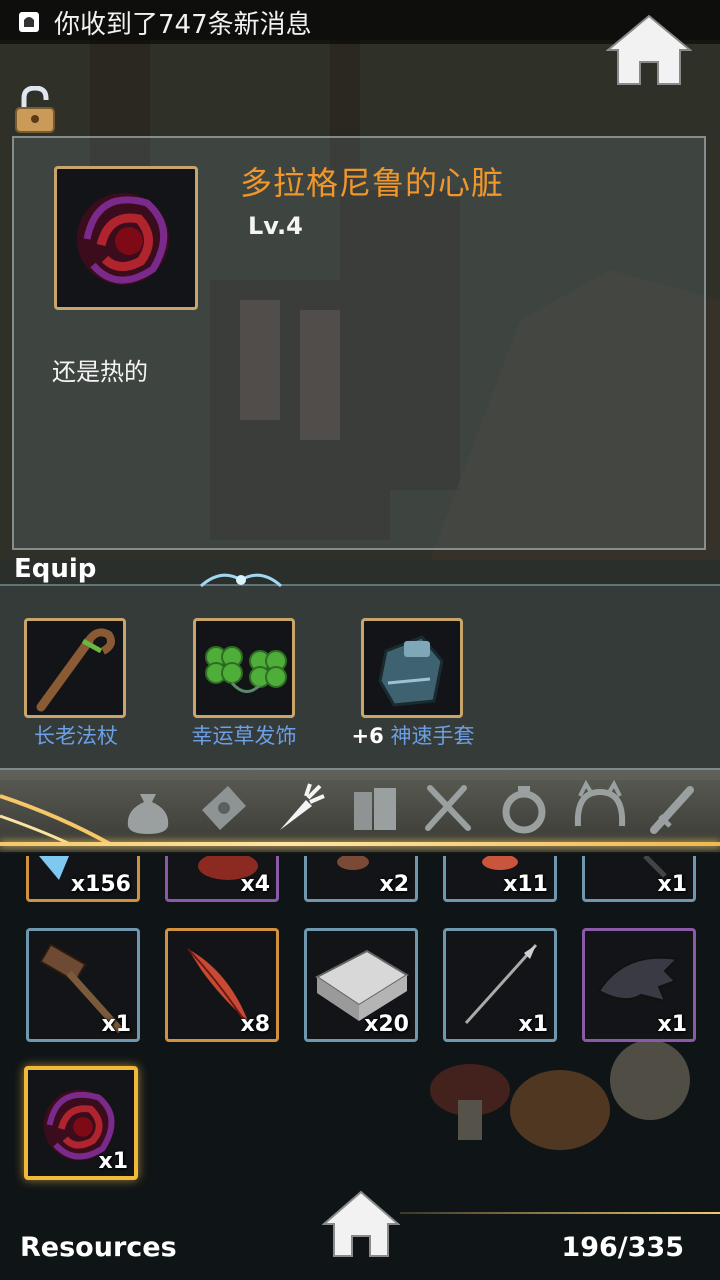 The height and width of the screenshot is (1280, 720). What do you see at coordinates (123, 239) in the screenshot?
I see `dragon-heart-icon` at bounding box center [123, 239].